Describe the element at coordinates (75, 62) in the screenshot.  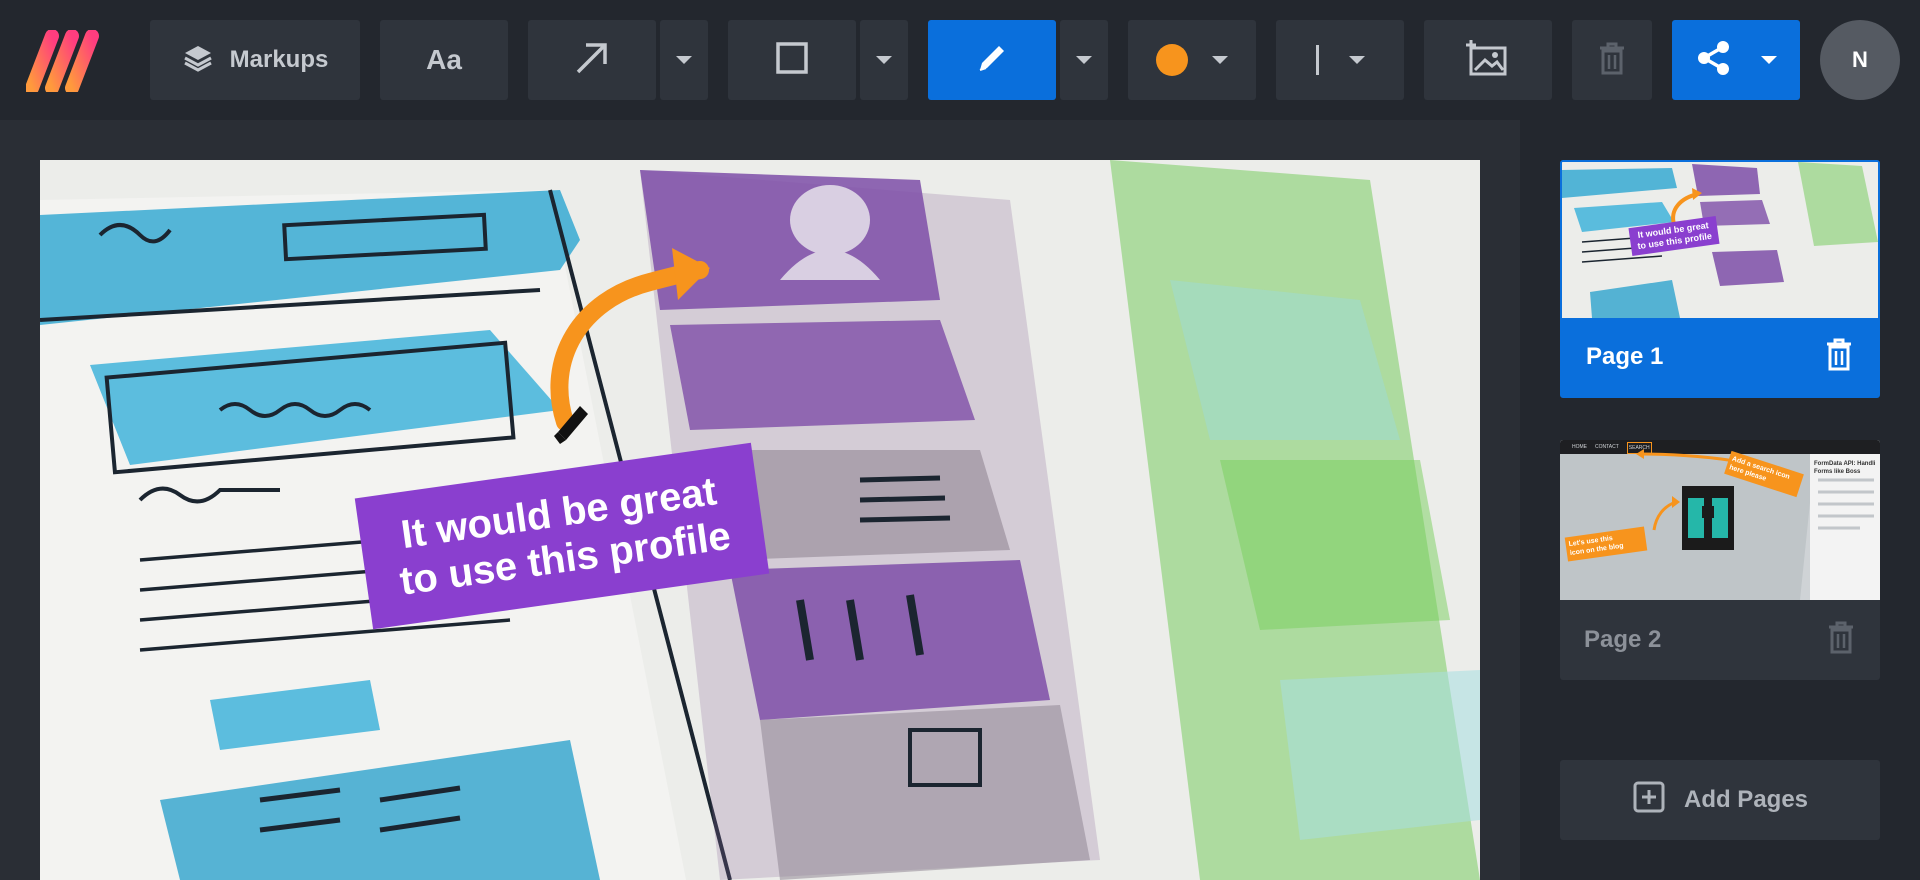
I see `app-logo` at that location.